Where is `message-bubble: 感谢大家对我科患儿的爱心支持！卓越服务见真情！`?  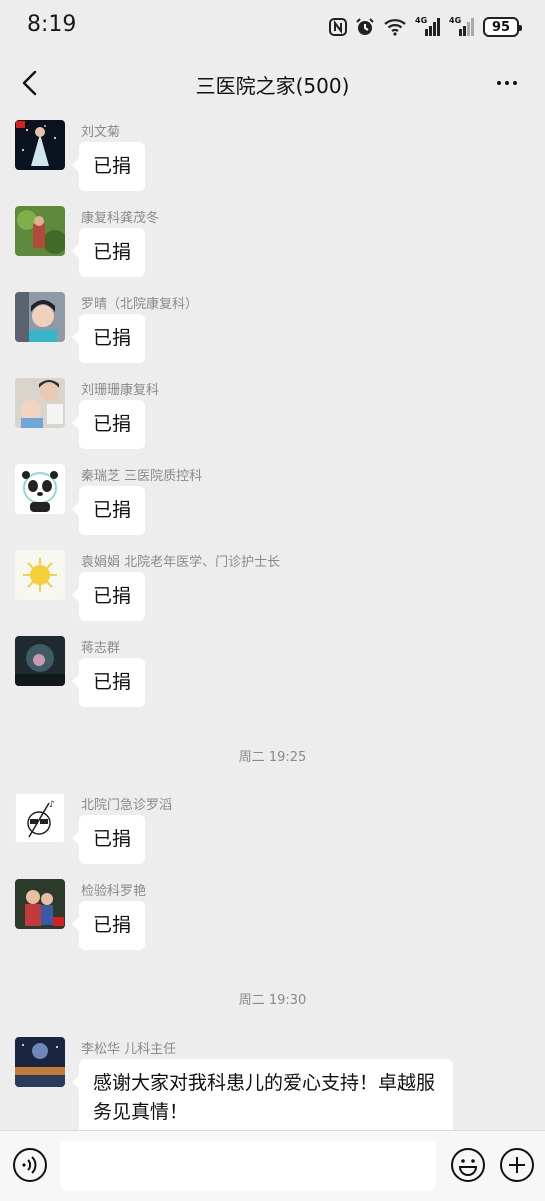 message-bubble: 感谢大家对我科患儿的爱心支持！卓越服务见真情！ is located at coordinates (262, 1094).